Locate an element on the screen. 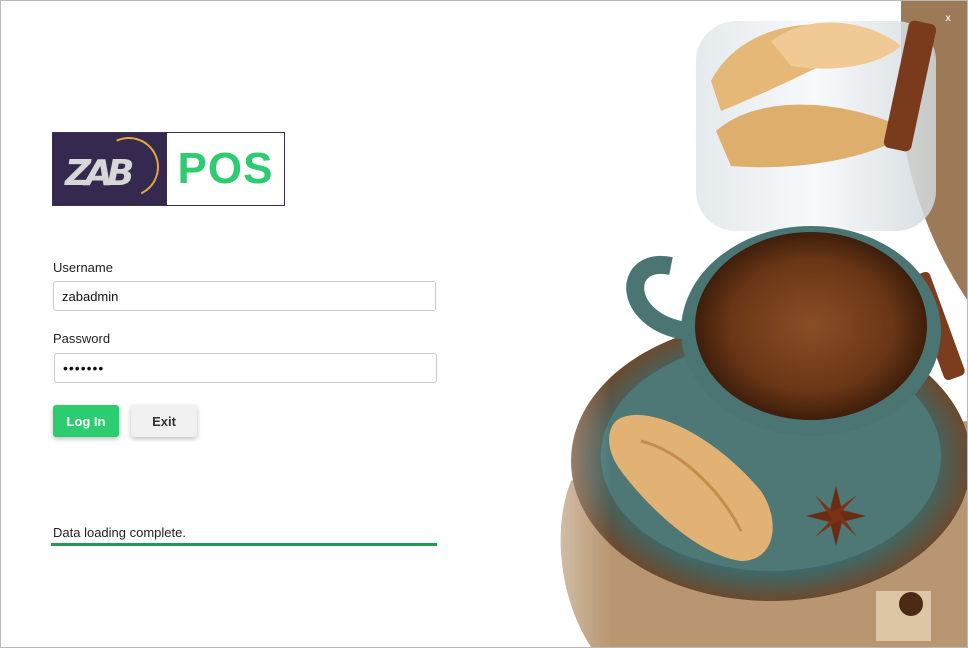 This screenshot has height=648, width=968. login-button: Log In is located at coordinates (86, 421).